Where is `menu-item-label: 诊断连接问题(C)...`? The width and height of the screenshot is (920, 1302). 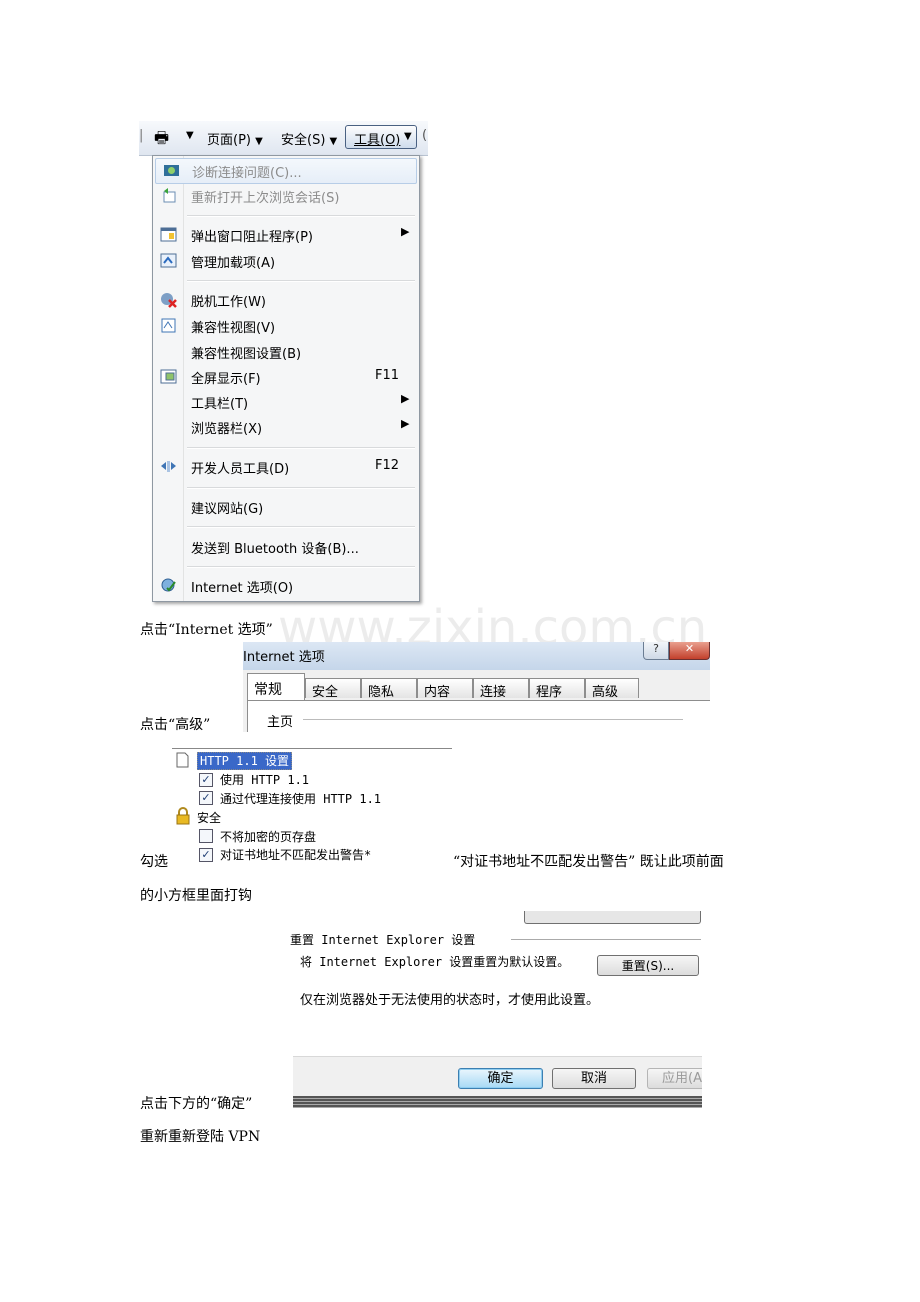
menu-item-label: 诊断连接问题(C)... is located at coordinates (247, 173).